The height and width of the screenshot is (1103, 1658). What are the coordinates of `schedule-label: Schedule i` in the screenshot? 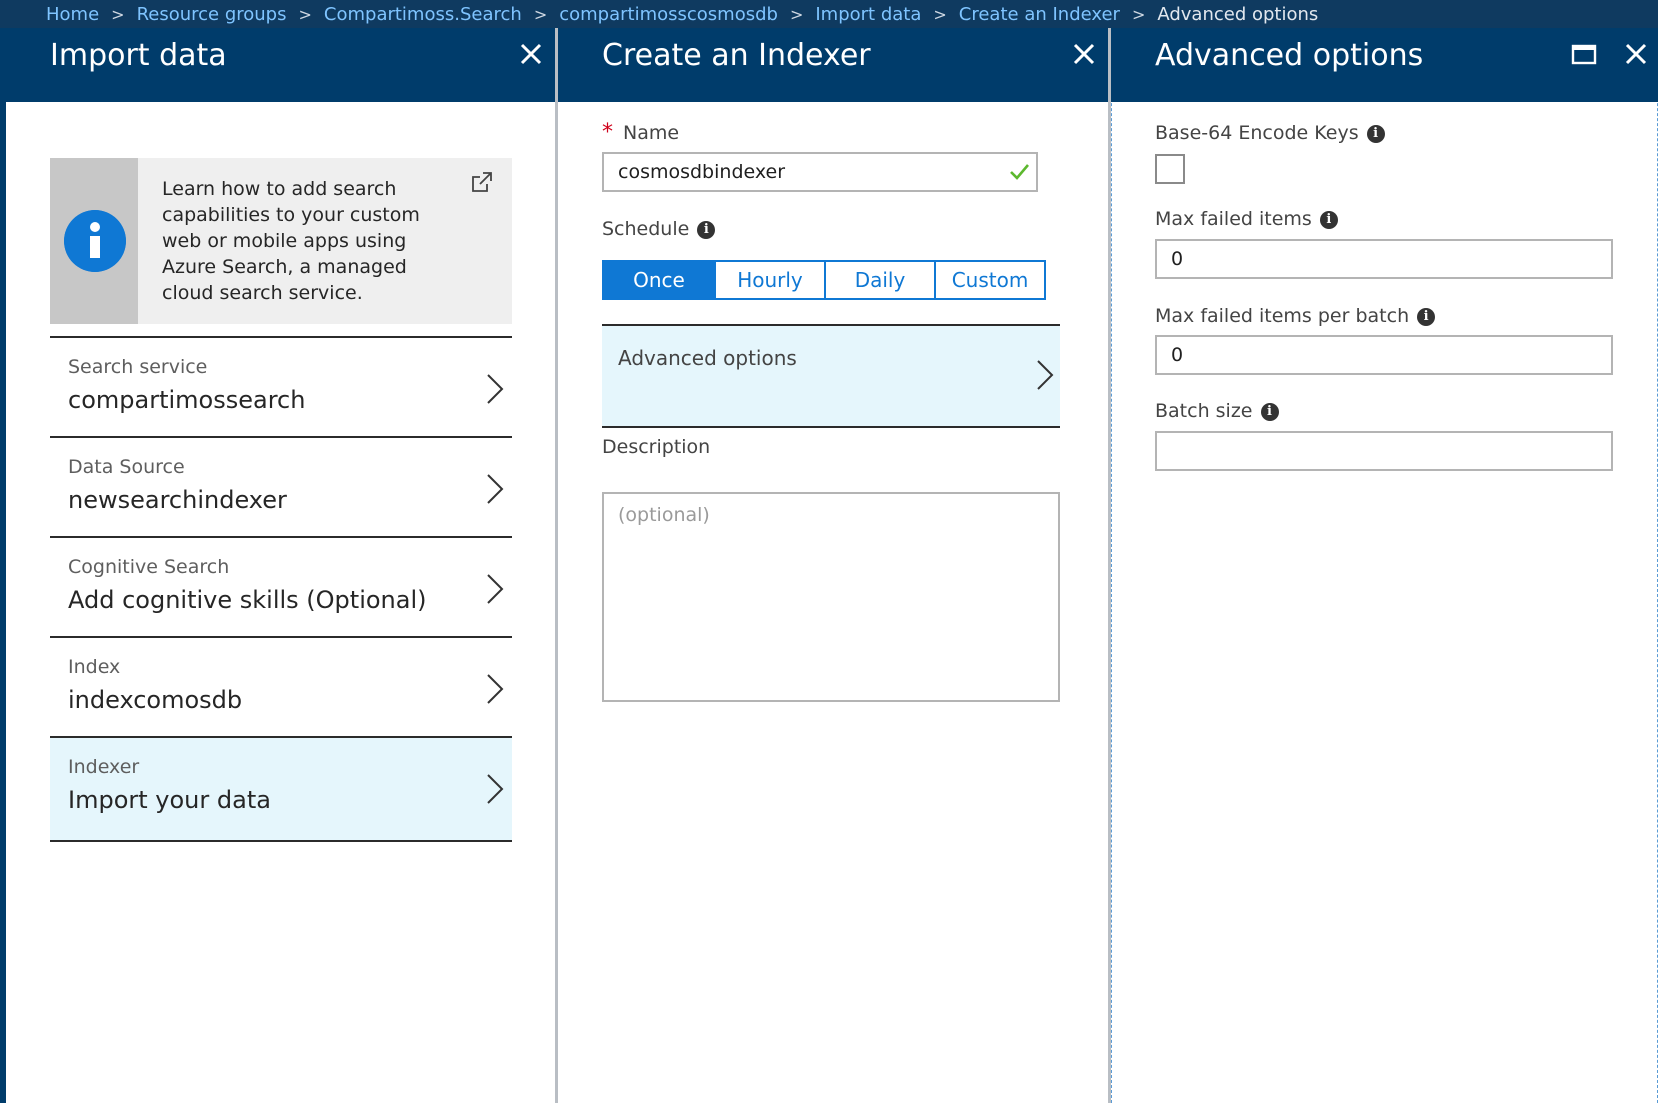 It's located at (659, 229).